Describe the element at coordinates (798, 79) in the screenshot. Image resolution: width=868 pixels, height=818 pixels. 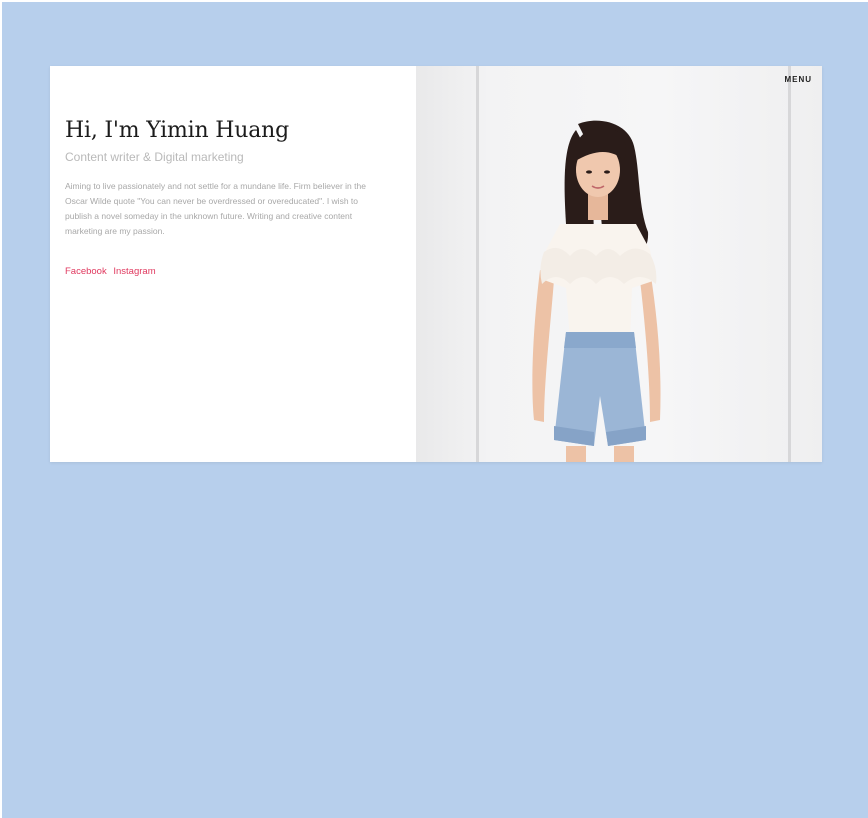
I see `menu-button: MENU` at that location.